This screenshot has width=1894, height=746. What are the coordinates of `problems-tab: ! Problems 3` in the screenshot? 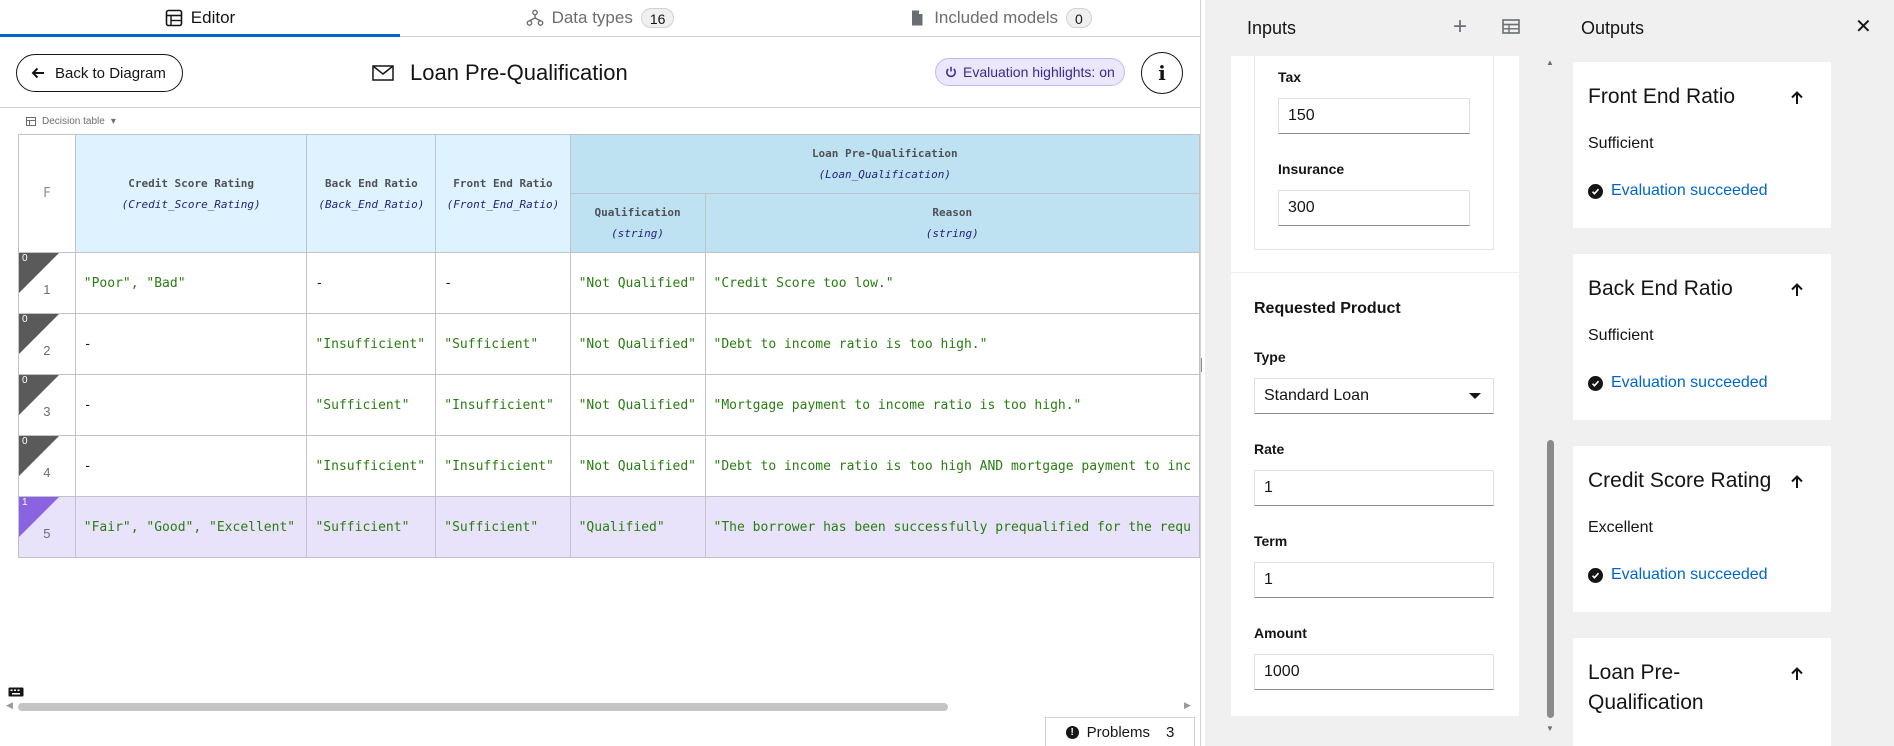 It's located at (1120, 731).